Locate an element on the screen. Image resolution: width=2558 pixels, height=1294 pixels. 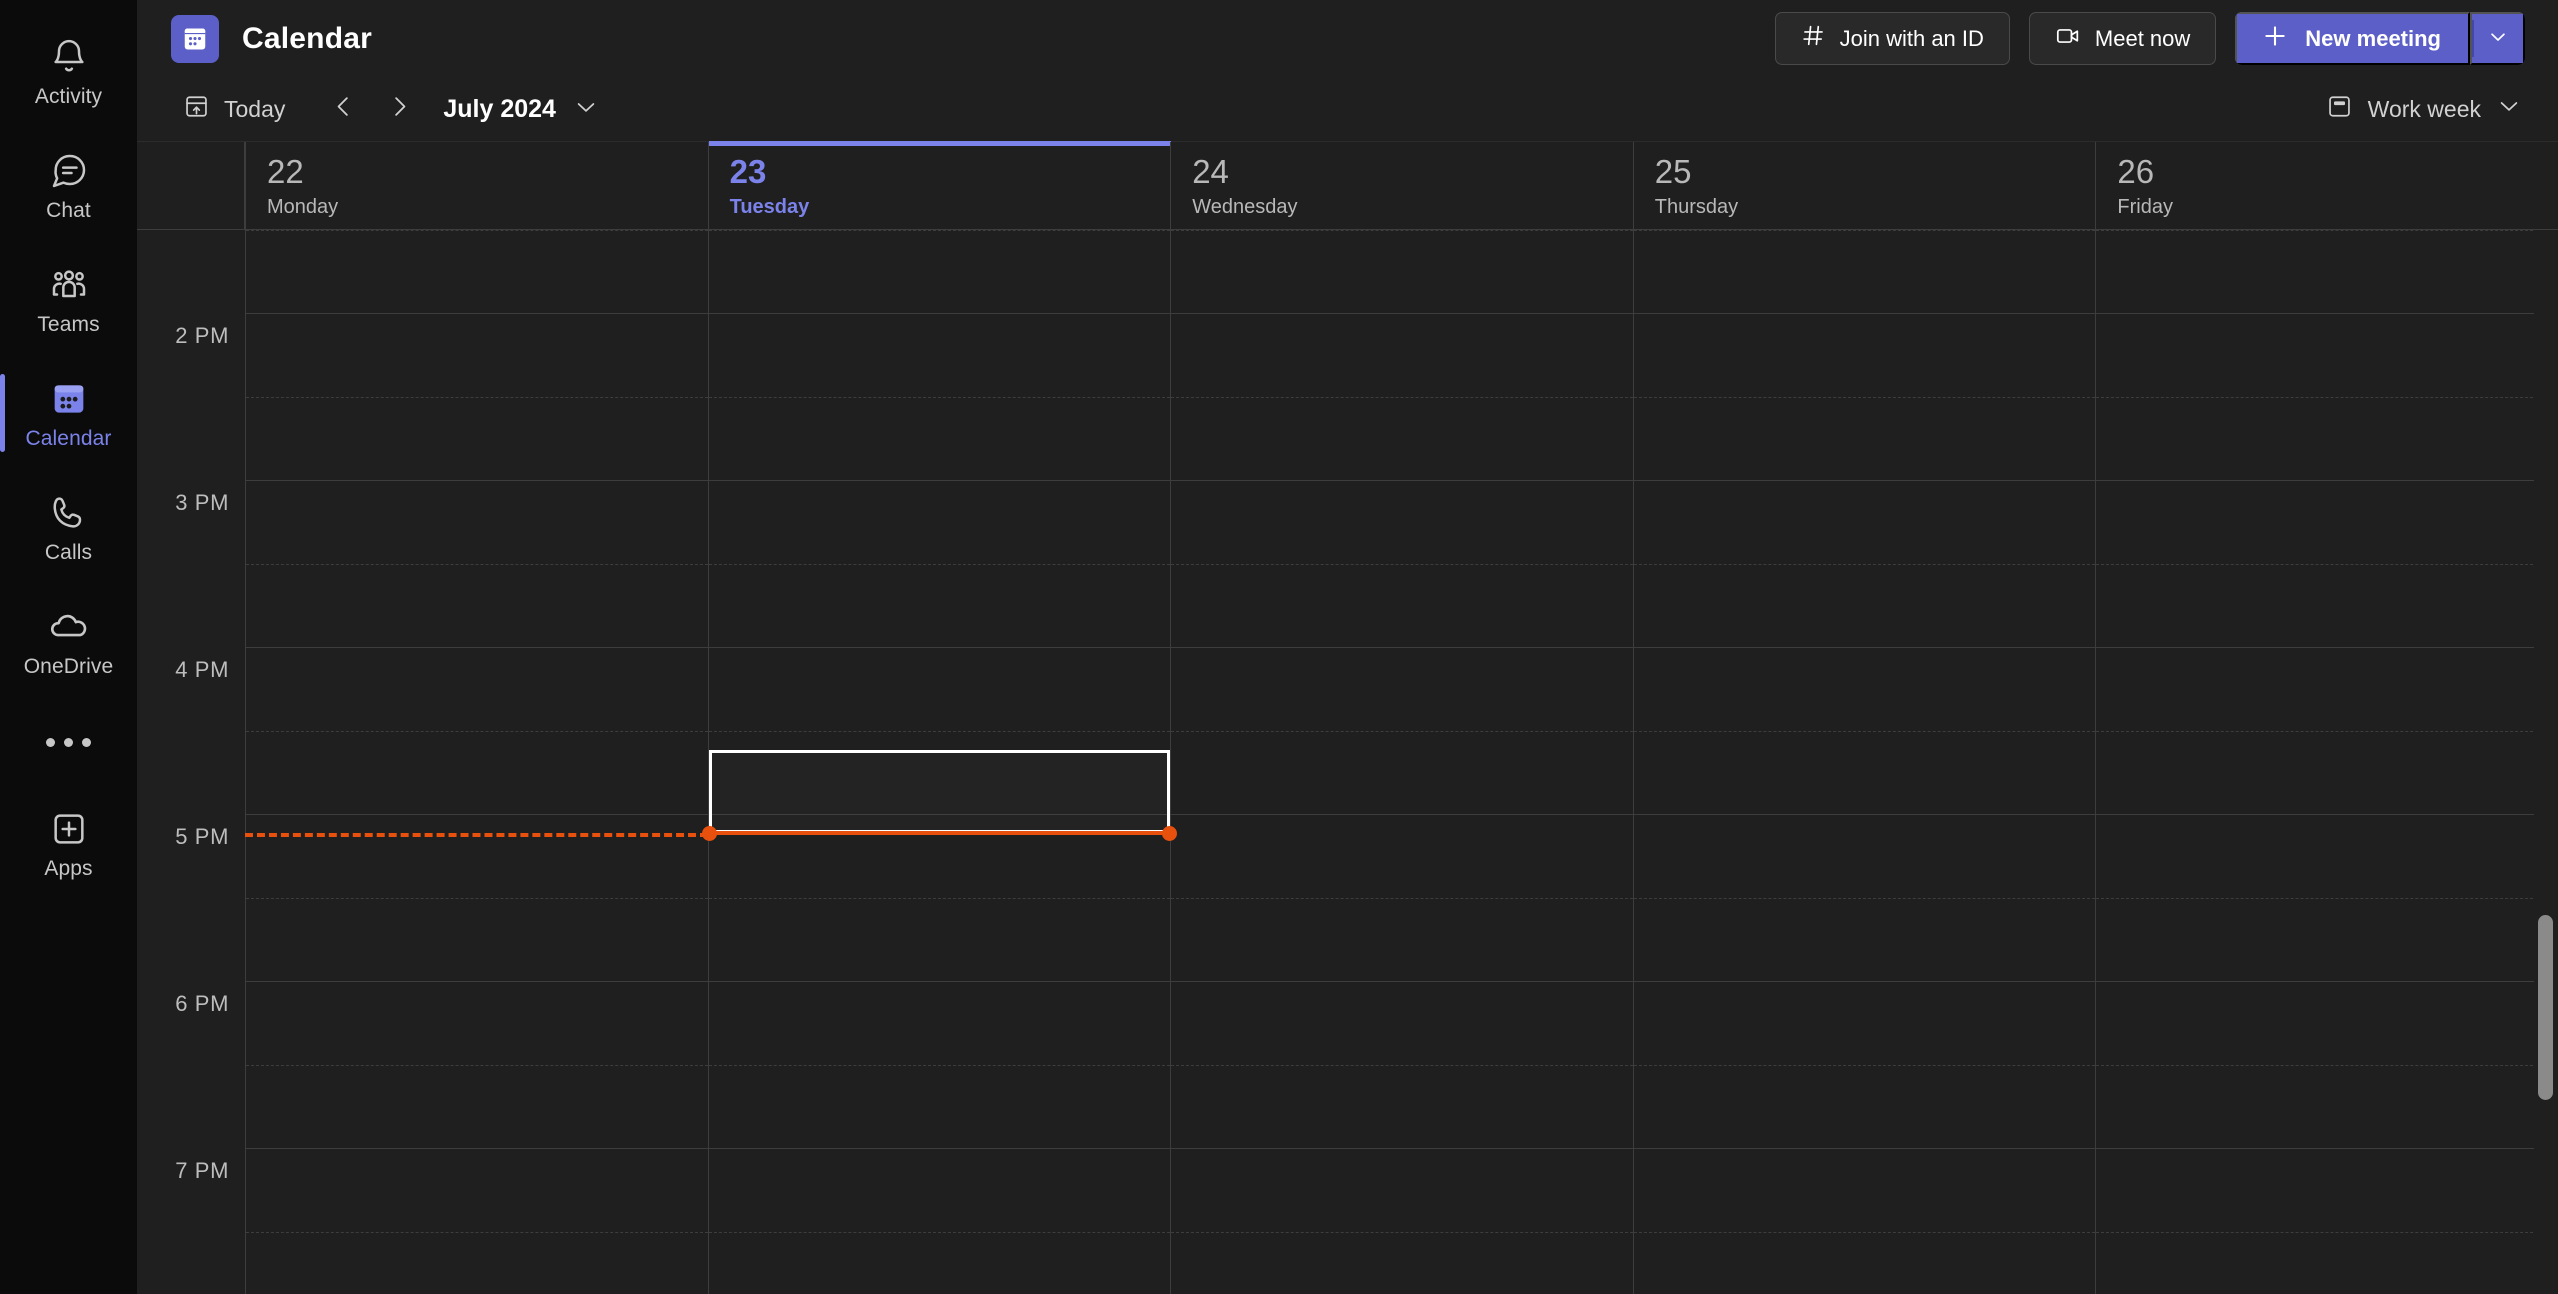
chevron-right-icon is located at coordinates (399, 109).